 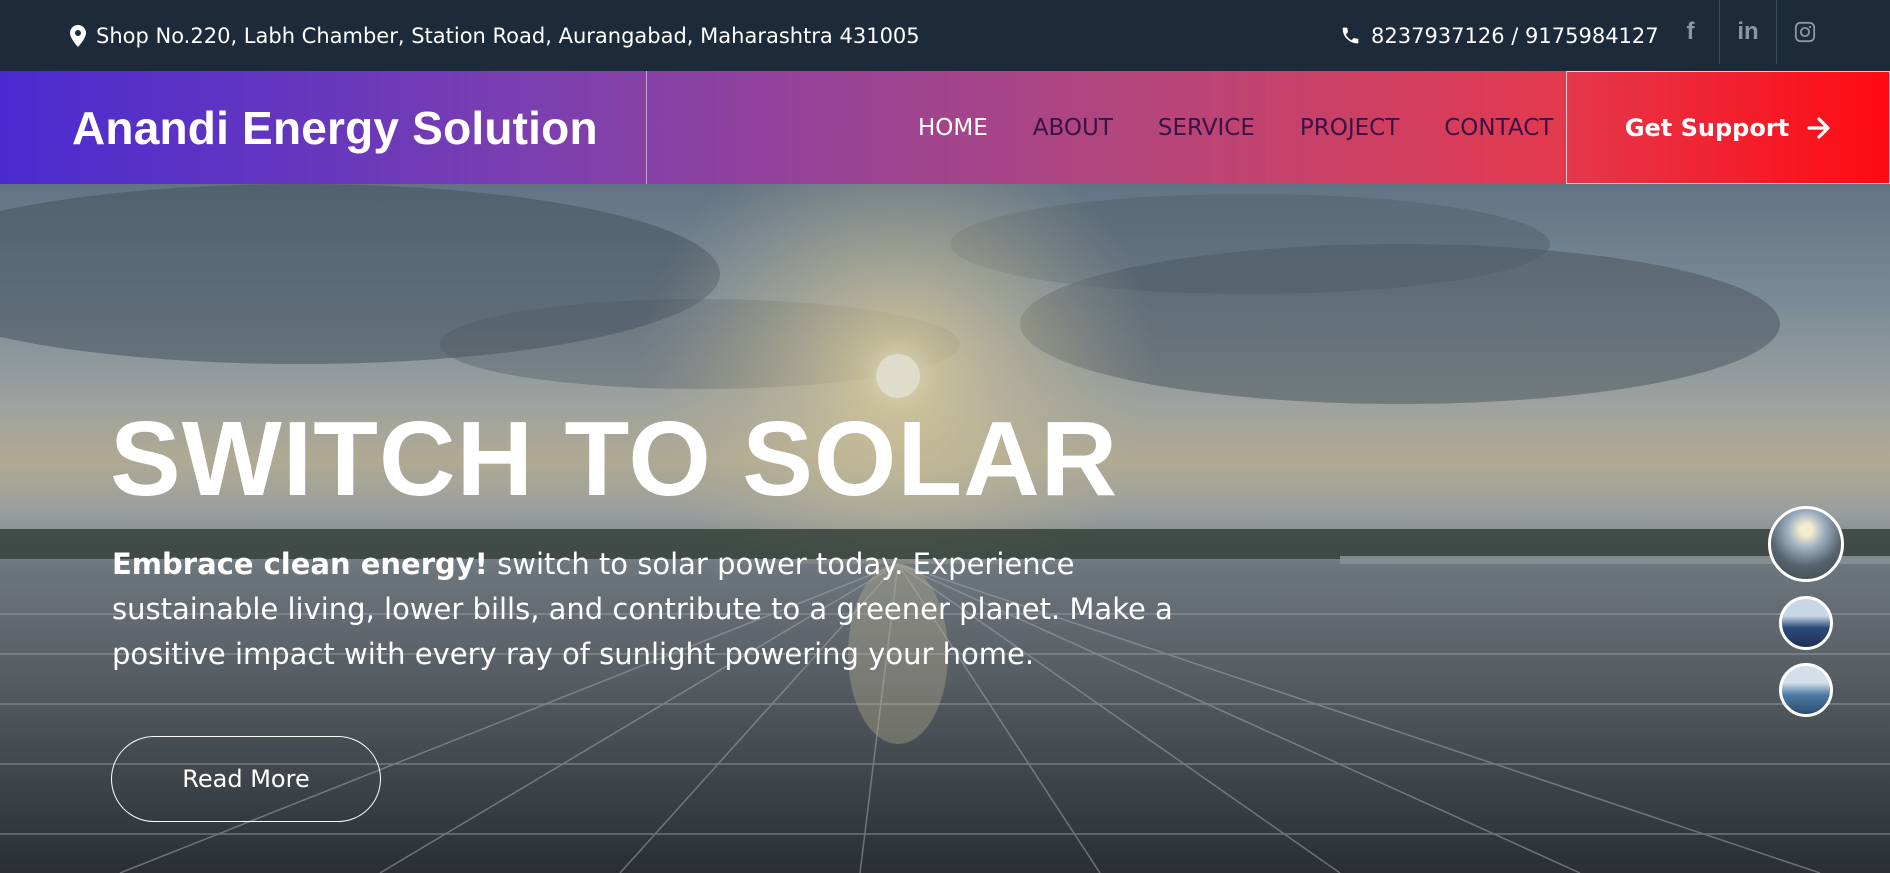 I want to click on location-pin-icon, so click(x=78, y=35).